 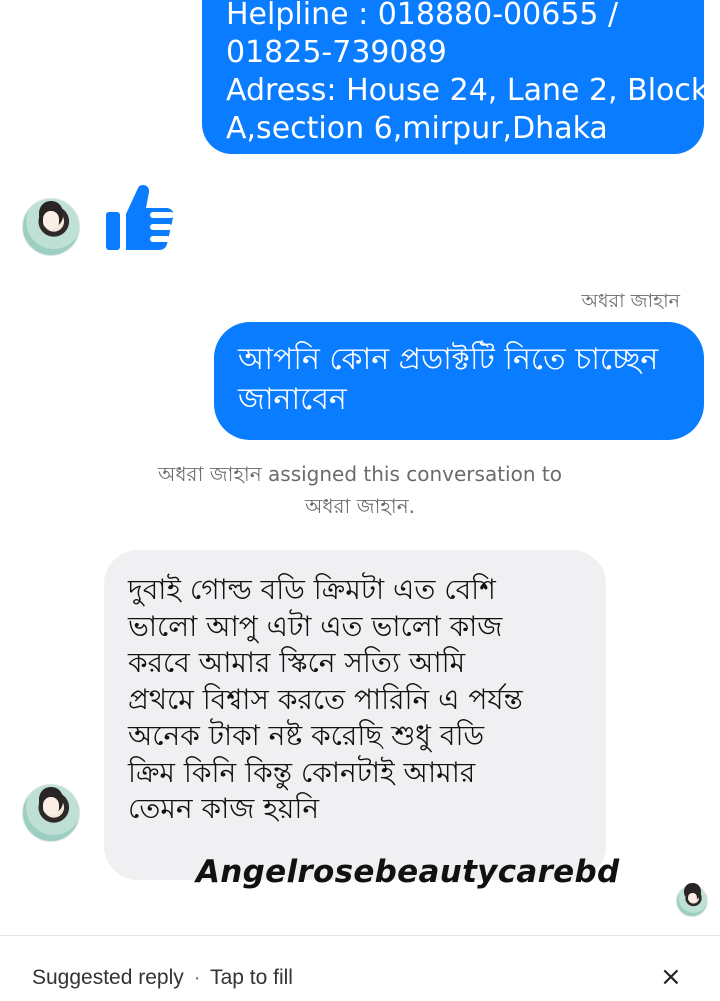 I want to click on suggested-reply-bar: Suggested reply · Tap to fill, so click(x=162, y=978).